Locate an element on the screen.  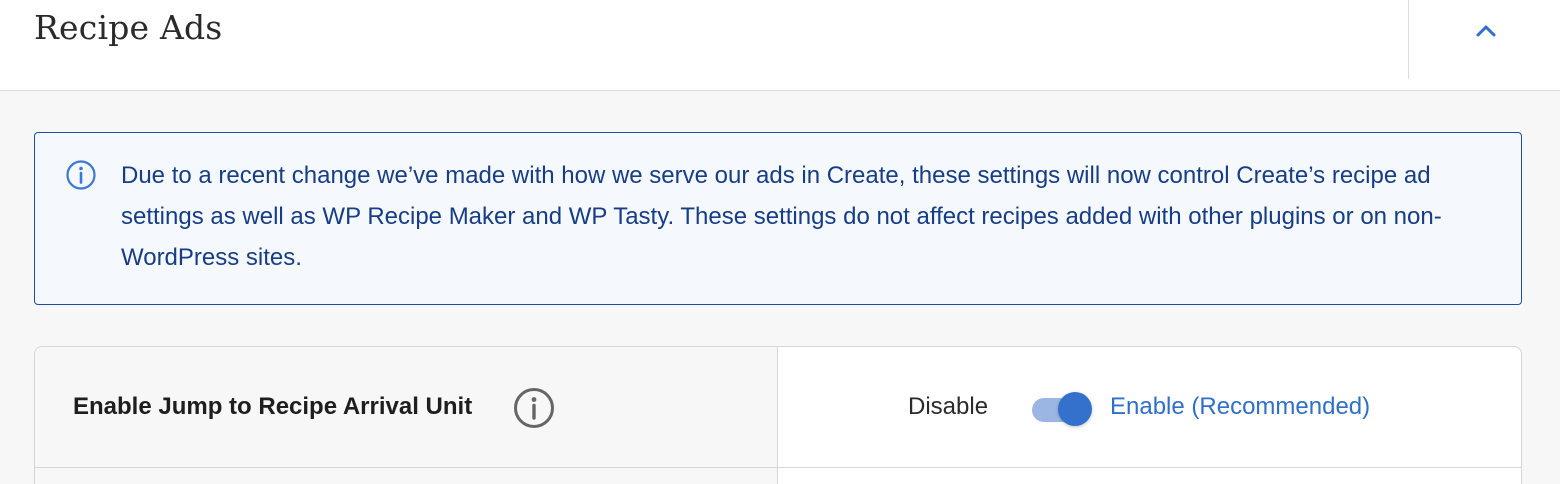
toggle-knob is located at coordinates (1075, 409).